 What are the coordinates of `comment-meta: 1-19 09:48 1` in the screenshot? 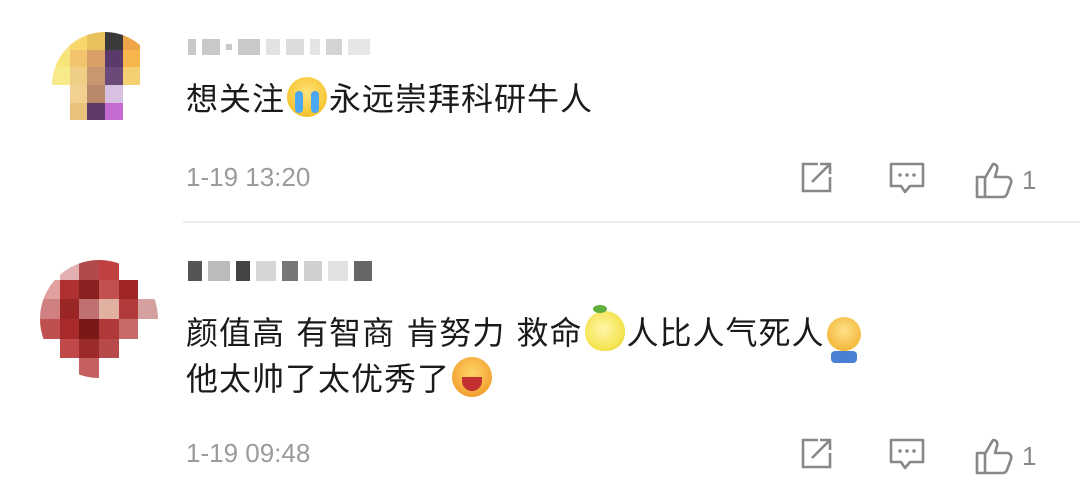 It's located at (633, 455).